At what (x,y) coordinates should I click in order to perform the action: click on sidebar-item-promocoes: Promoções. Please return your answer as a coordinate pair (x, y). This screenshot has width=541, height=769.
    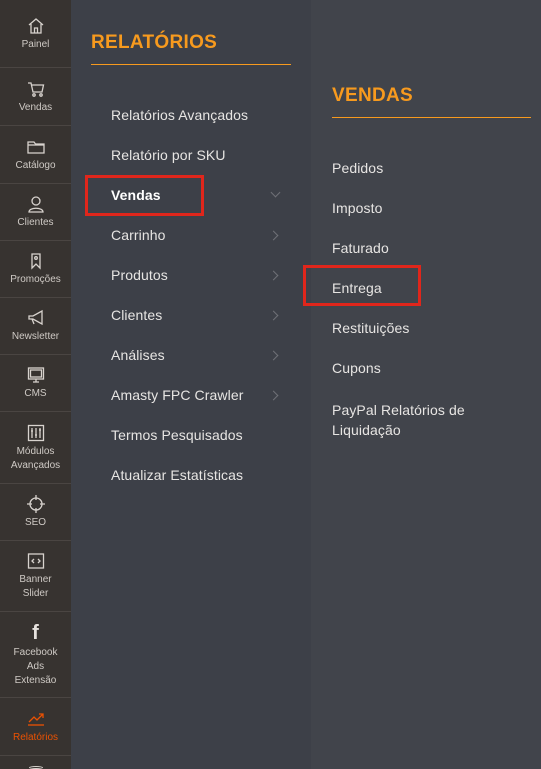
    Looking at the image, I should click on (35, 269).